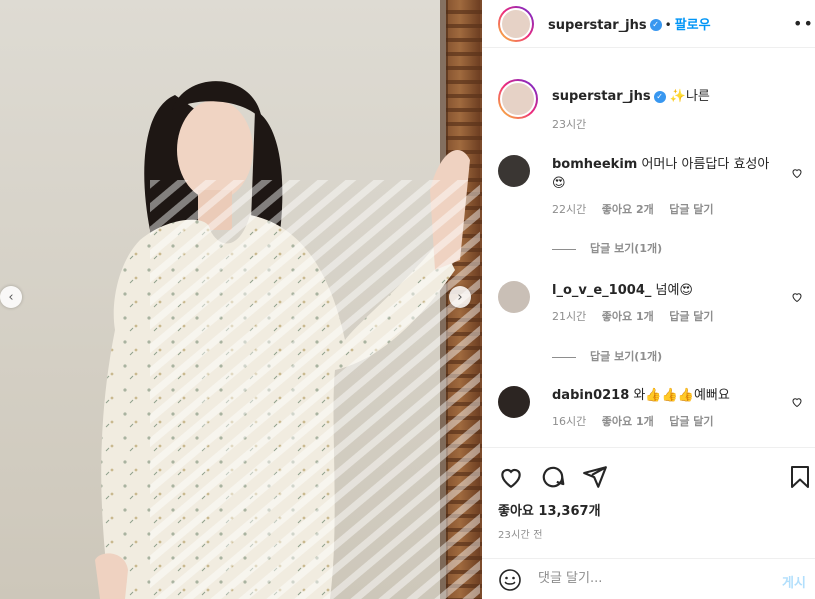 This screenshot has height=599, width=815. What do you see at coordinates (11, 297) in the screenshot?
I see `chevron-left-icon: ‹` at bounding box center [11, 297].